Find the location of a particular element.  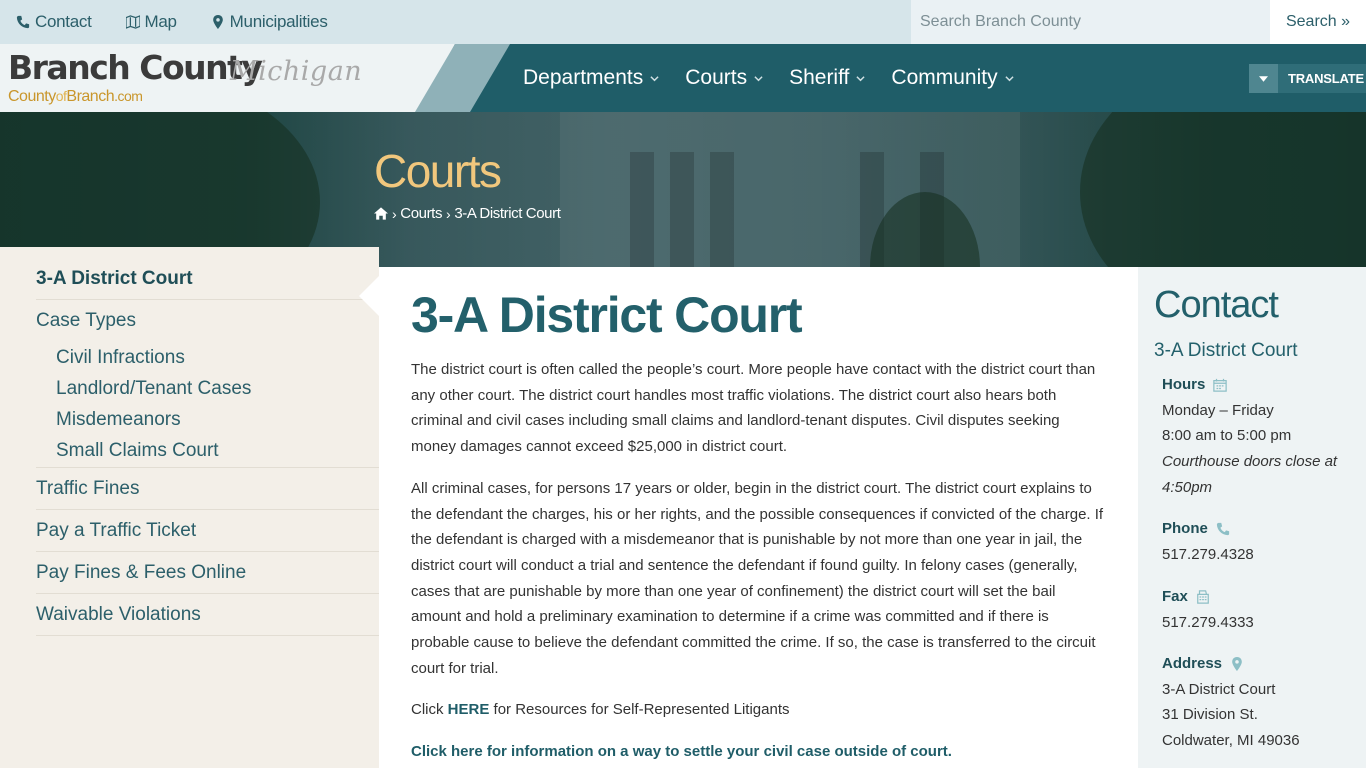

map-link-label: Map is located at coordinates (160, 21).